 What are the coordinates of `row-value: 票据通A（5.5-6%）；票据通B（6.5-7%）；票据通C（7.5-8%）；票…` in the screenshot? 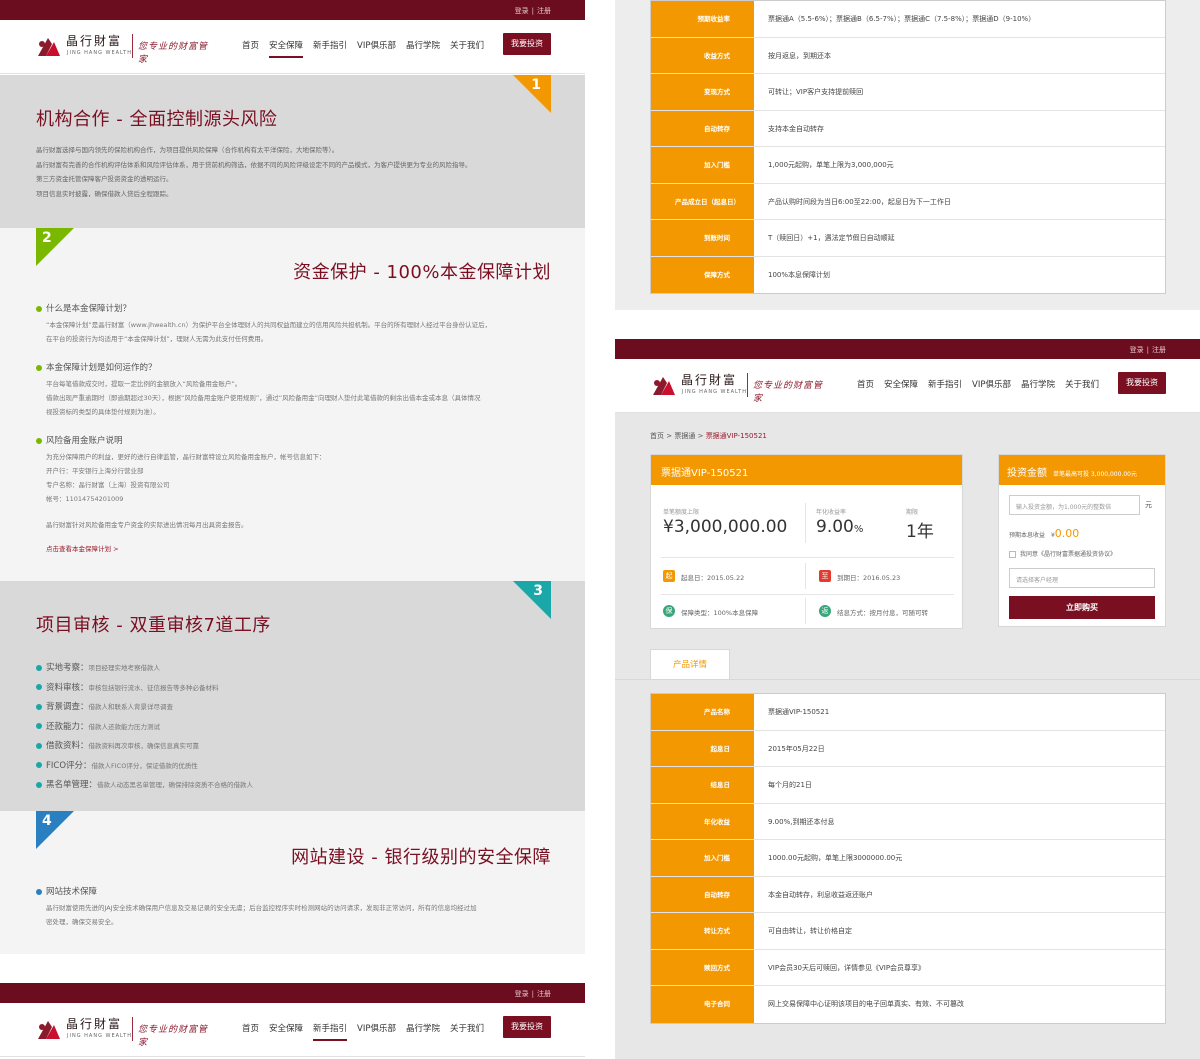 It's located at (902, 19).